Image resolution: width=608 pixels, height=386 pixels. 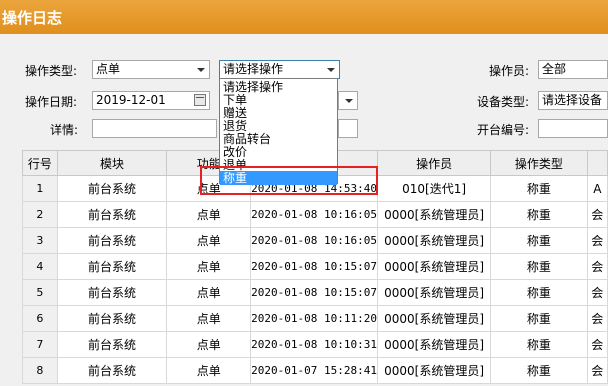 What do you see at coordinates (40, 214) in the screenshot?
I see `row-number: 2` at bounding box center [40, 214].